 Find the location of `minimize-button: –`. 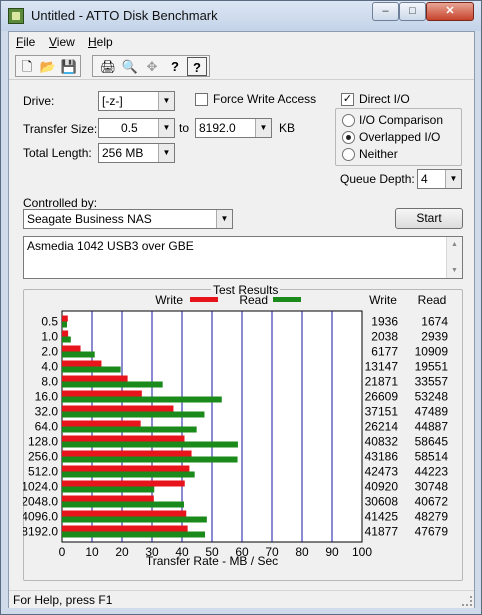

minimize-button: – is located at coordinates (385, 11).